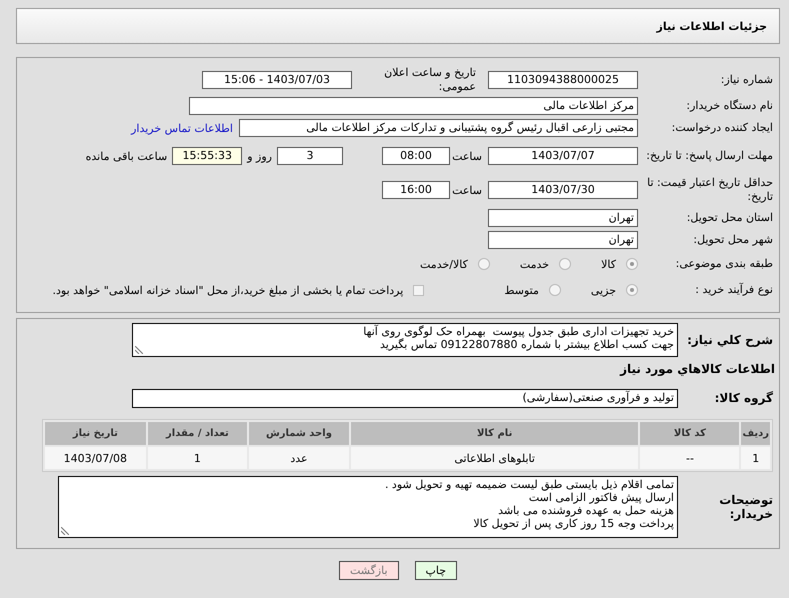  I want to click on table-cell: 1403/07/08, so click(95, 458).